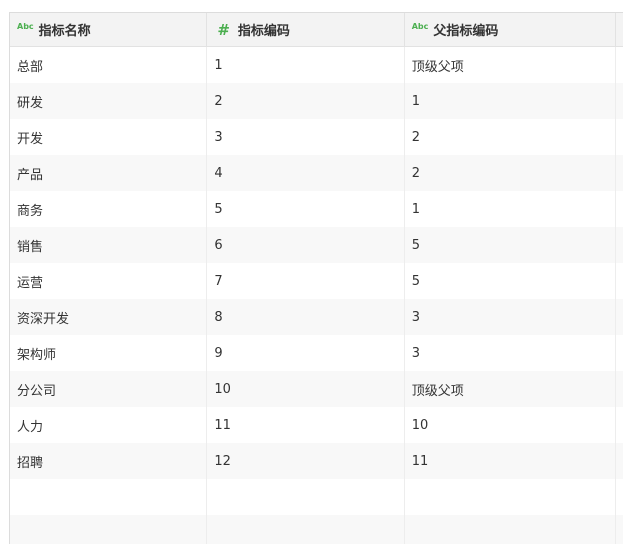 This screenshot has height=544, width=623. Describe the element at coordinates (109, 209) in the screenshot. I see `cell-indicator-name: 商务` at that location.